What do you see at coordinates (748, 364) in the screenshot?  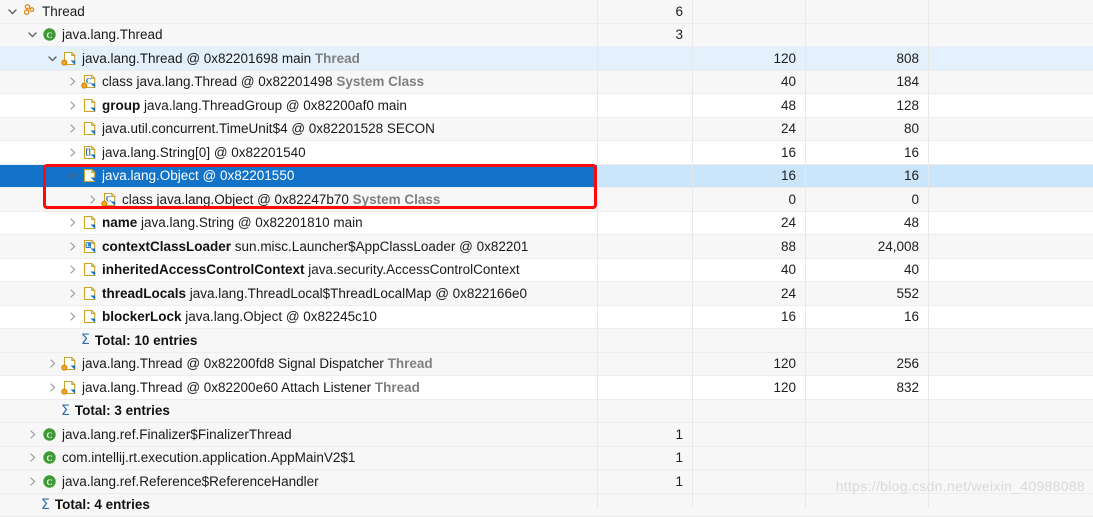 I see `shallow-heap-cell: 120` at bounding box center [748, 364].